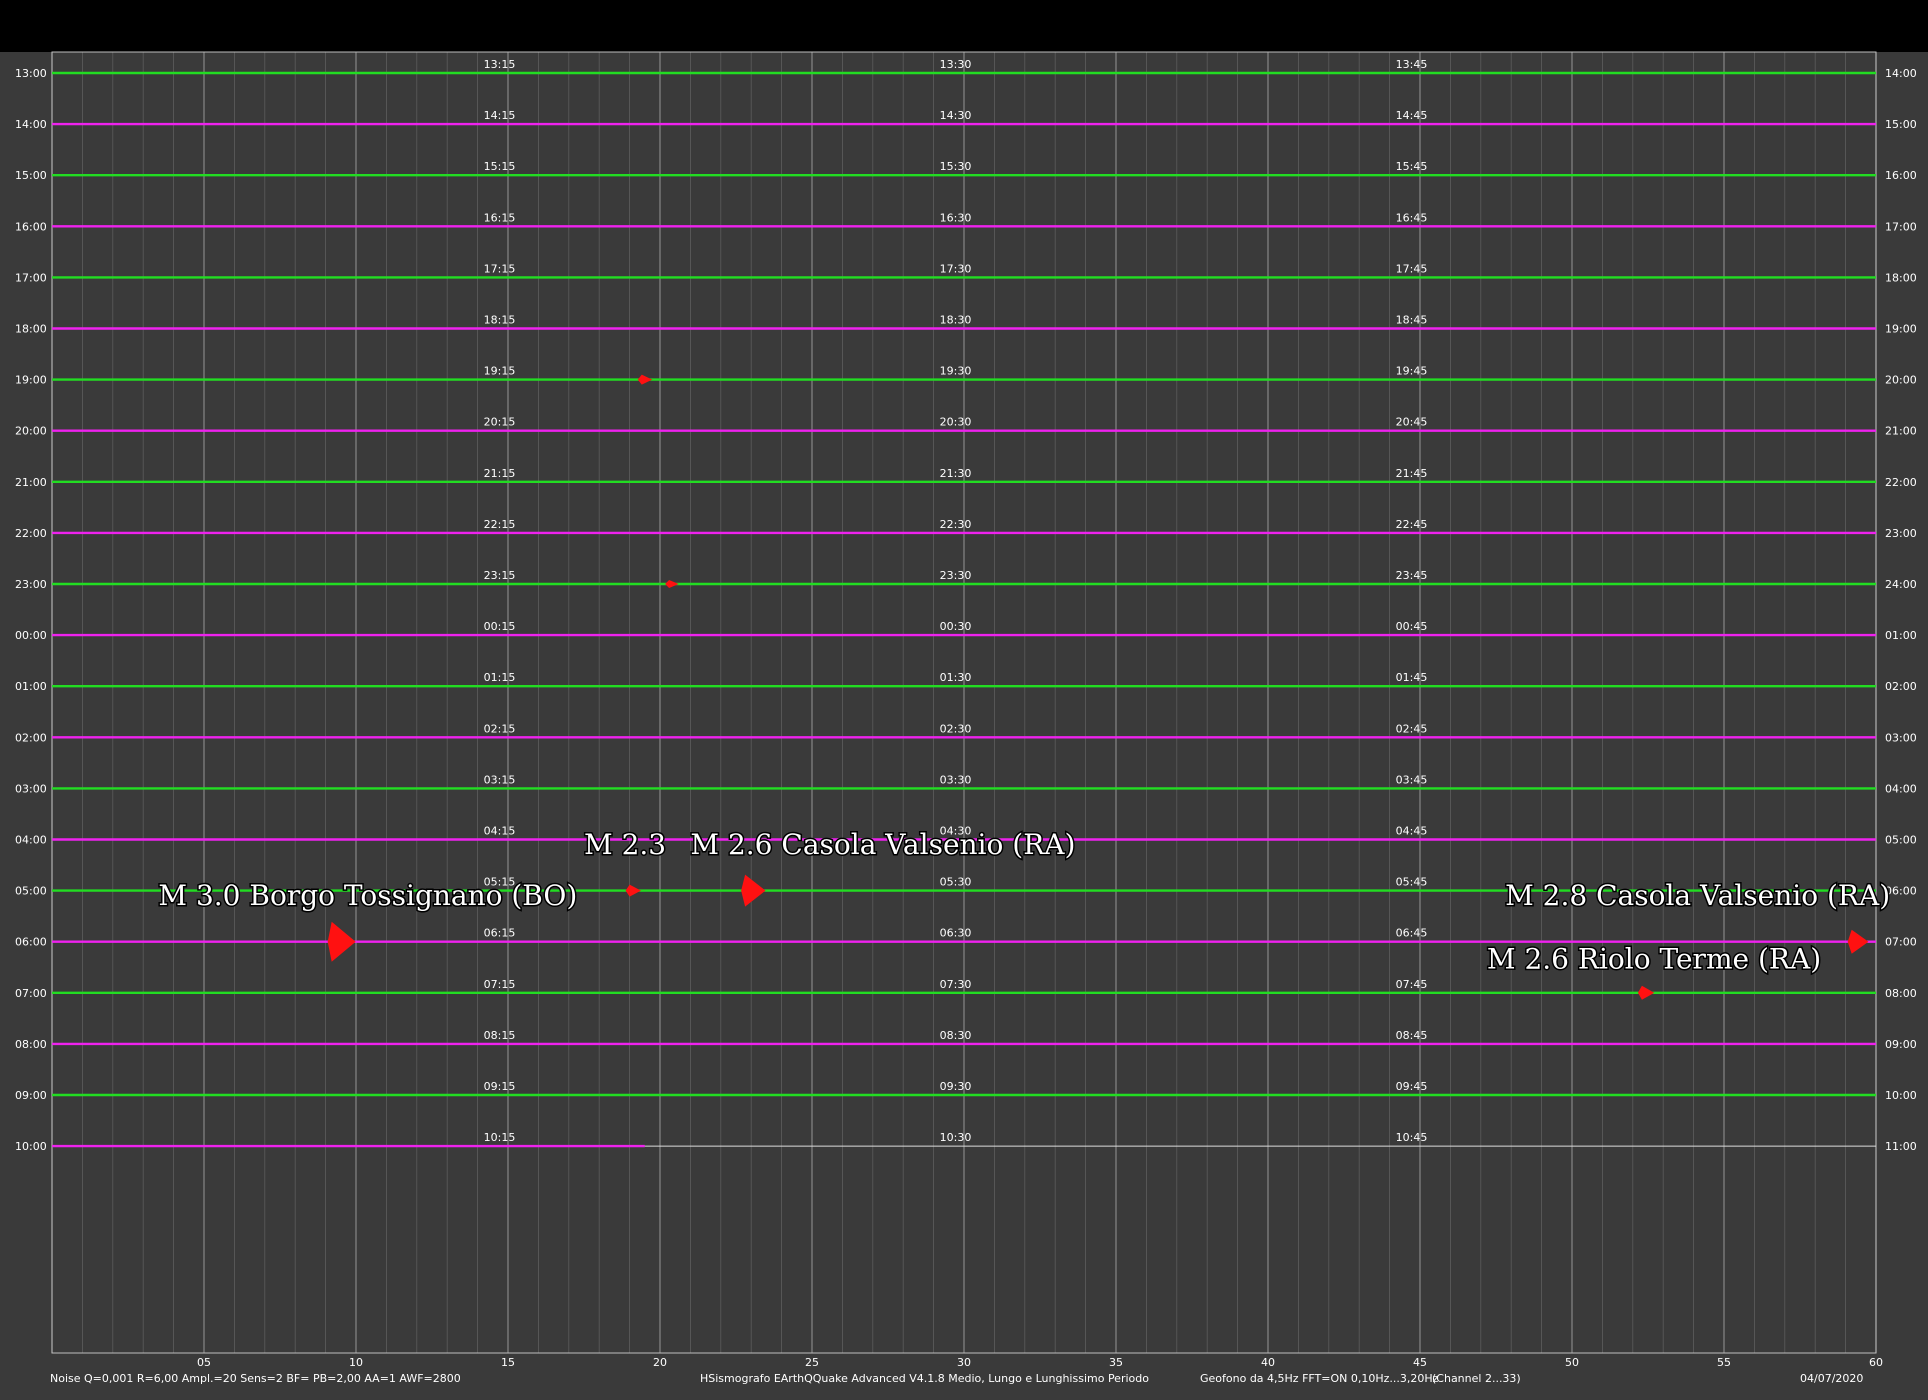  What do you see at coordinates (1412, 320) in the screenshot?
I see `quarter-time-label: 18:45` at bounding box center [1412, 320].